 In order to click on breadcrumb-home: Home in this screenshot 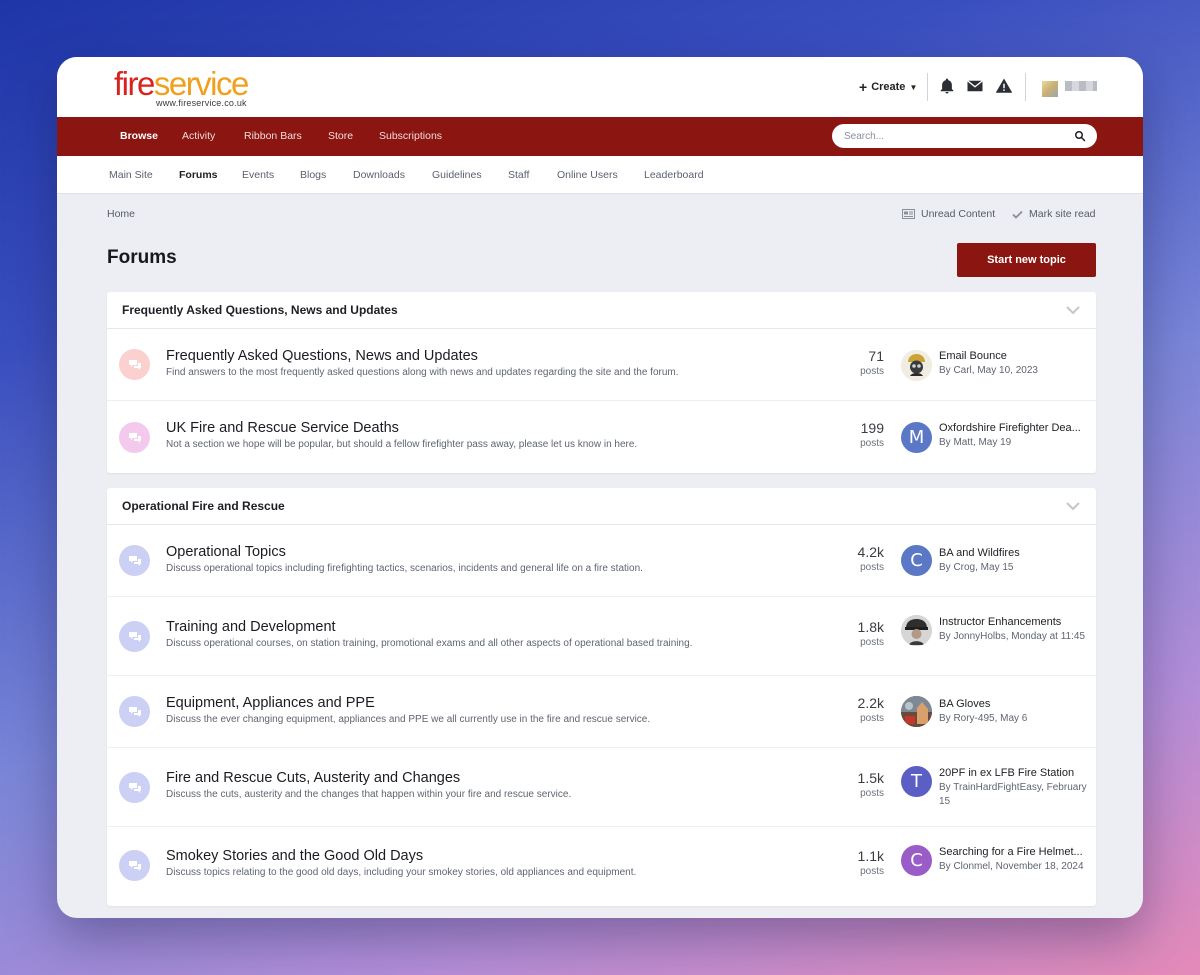, I will do `click(121, 214)`.